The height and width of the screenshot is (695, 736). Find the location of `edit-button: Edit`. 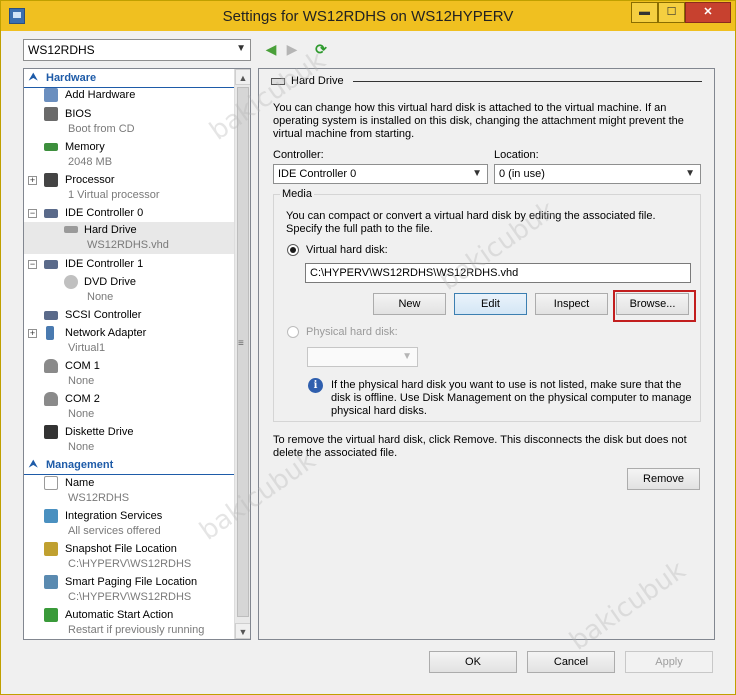

edit-button: Edit is located at coordinates (490, 304).